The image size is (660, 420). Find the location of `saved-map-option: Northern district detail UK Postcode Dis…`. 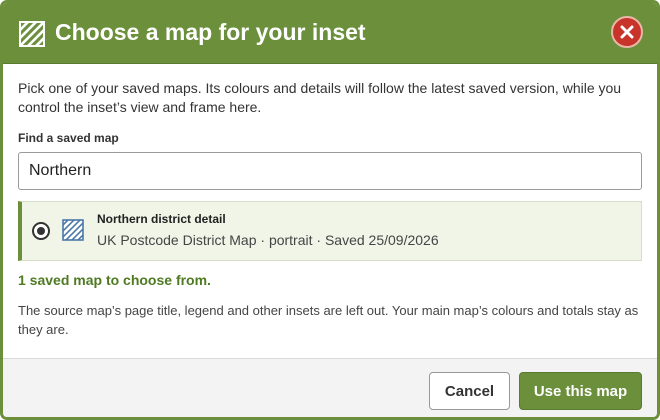

saved-map-option: Northern district detail UK Postcode Dis… is located at coordinates (330, 231).